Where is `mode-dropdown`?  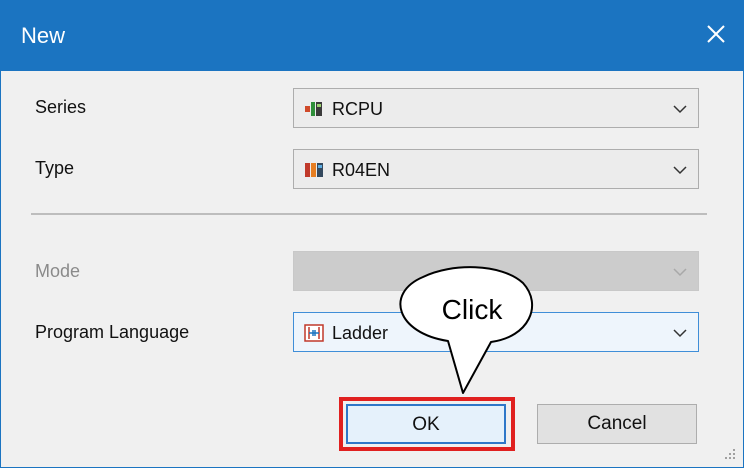
mode-dropdown is located at coordinates (496, 271).